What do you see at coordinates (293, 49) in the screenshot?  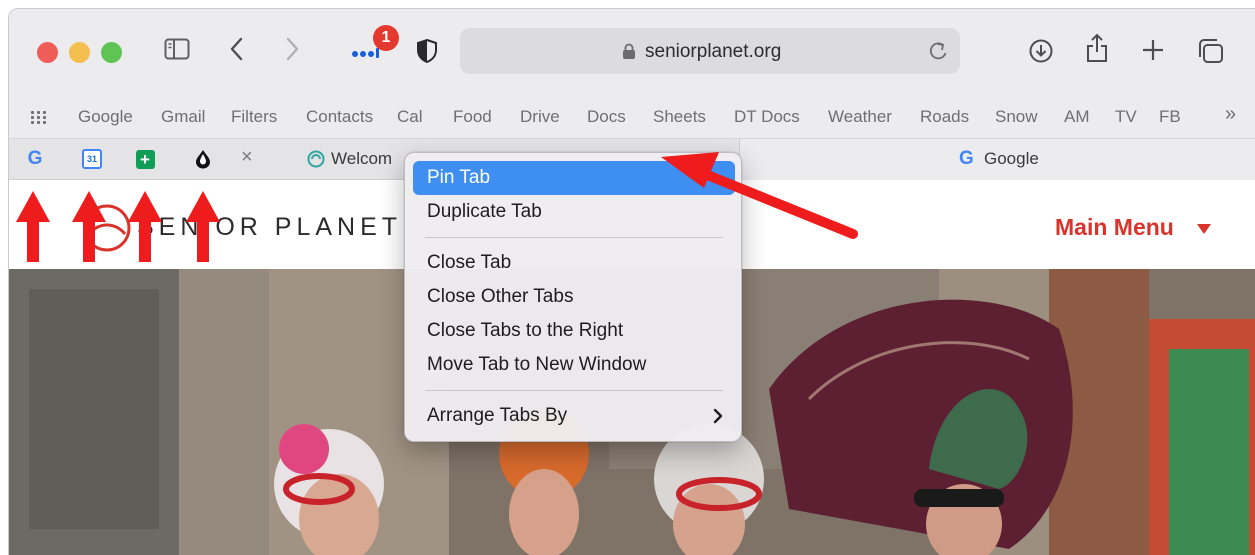 I see `forward-icon` at bounding box center [293, 49].